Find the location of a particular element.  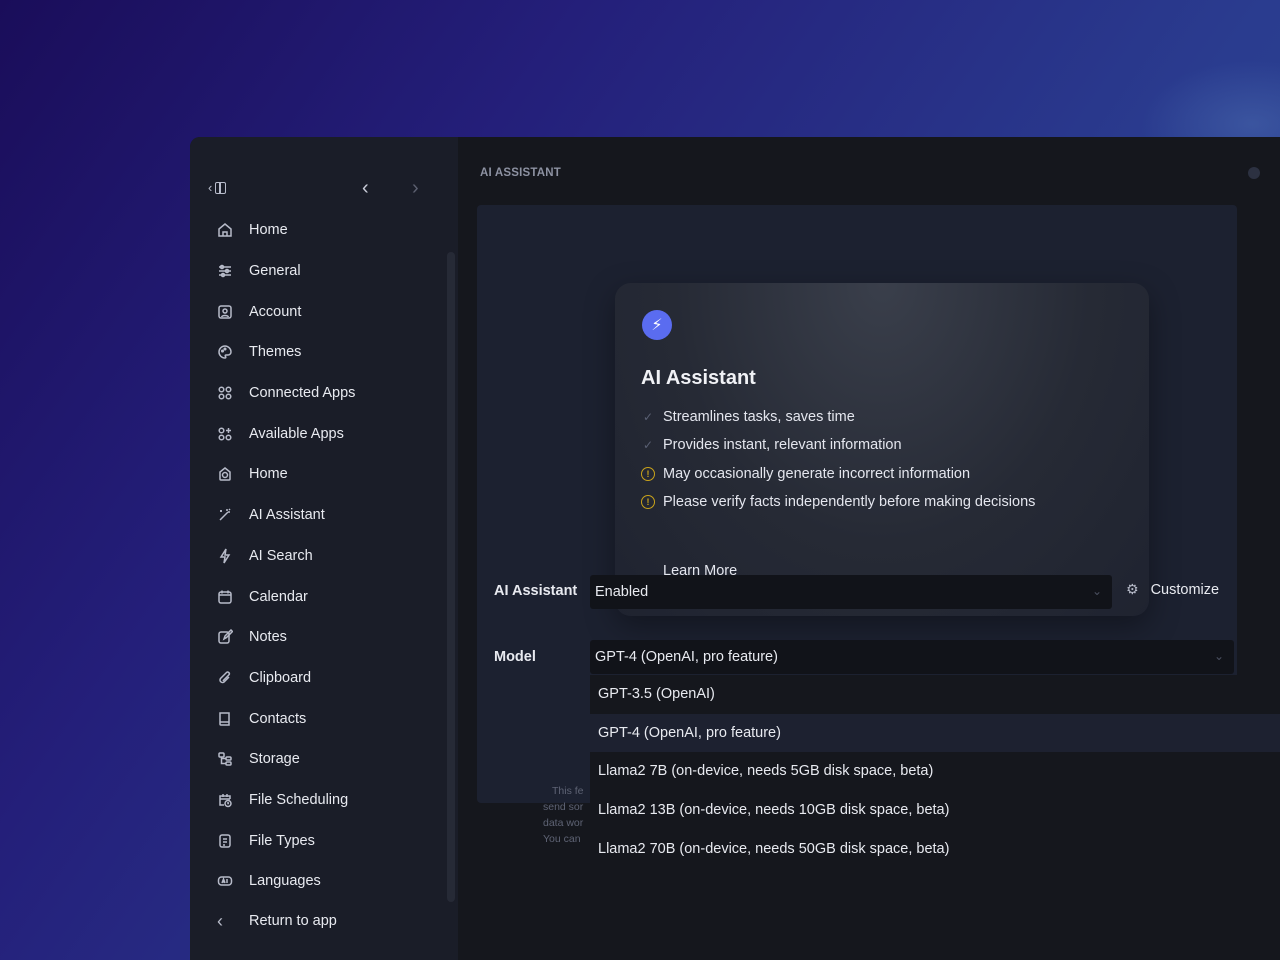

sidebar-item-notes: Notes is located at coordinates (317, 637).